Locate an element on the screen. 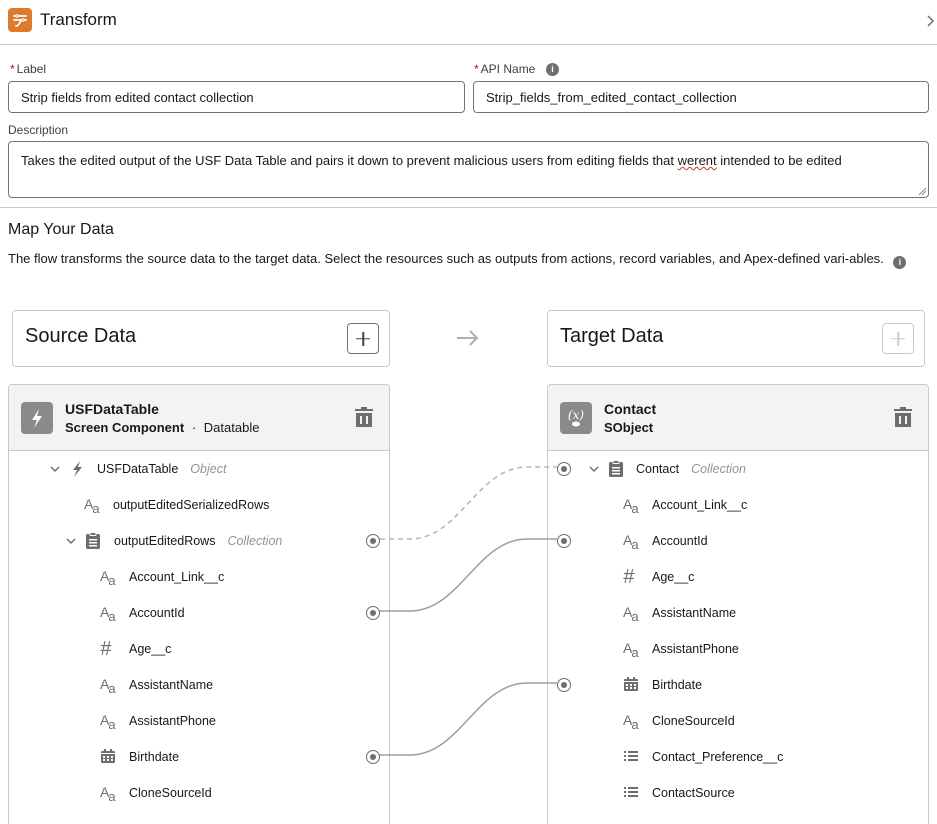  delete-target-button is located at coordinates (903, 417).